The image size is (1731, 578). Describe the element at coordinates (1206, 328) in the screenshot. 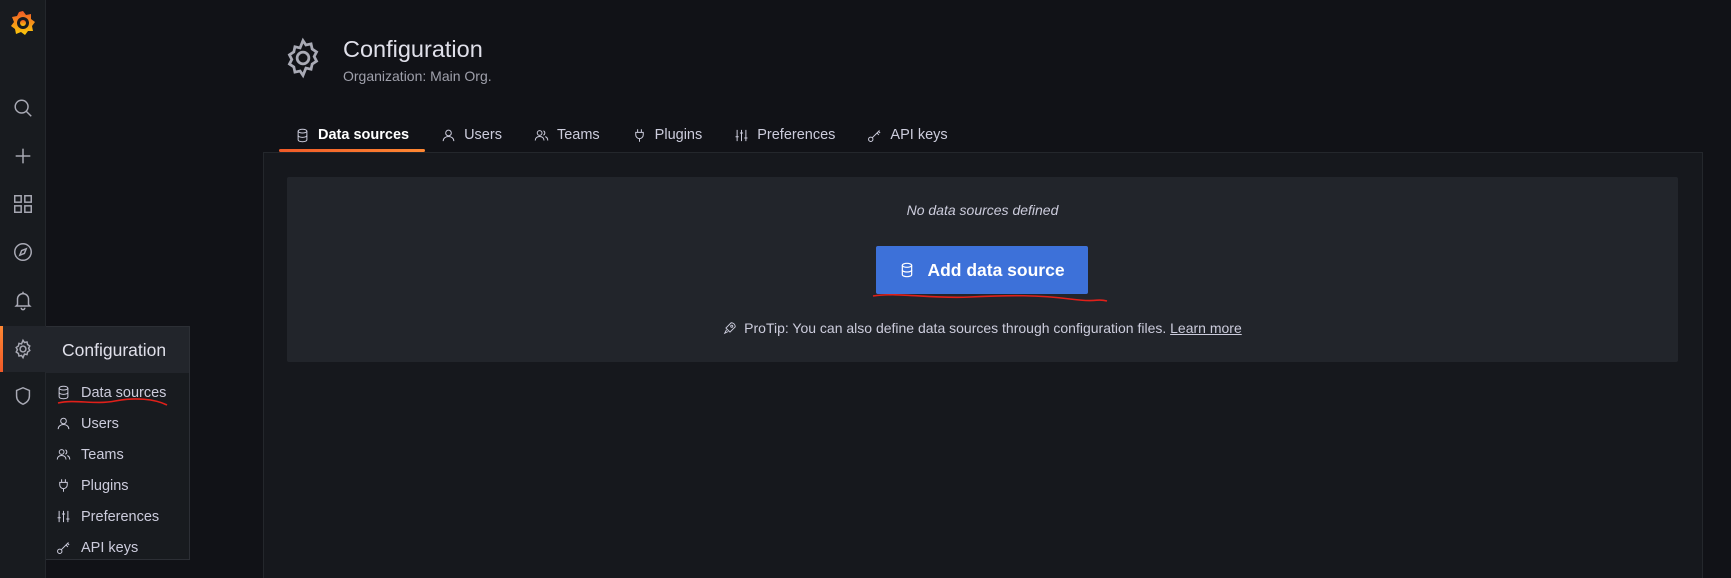

I see `learn-more-link: Learn more` at that location.